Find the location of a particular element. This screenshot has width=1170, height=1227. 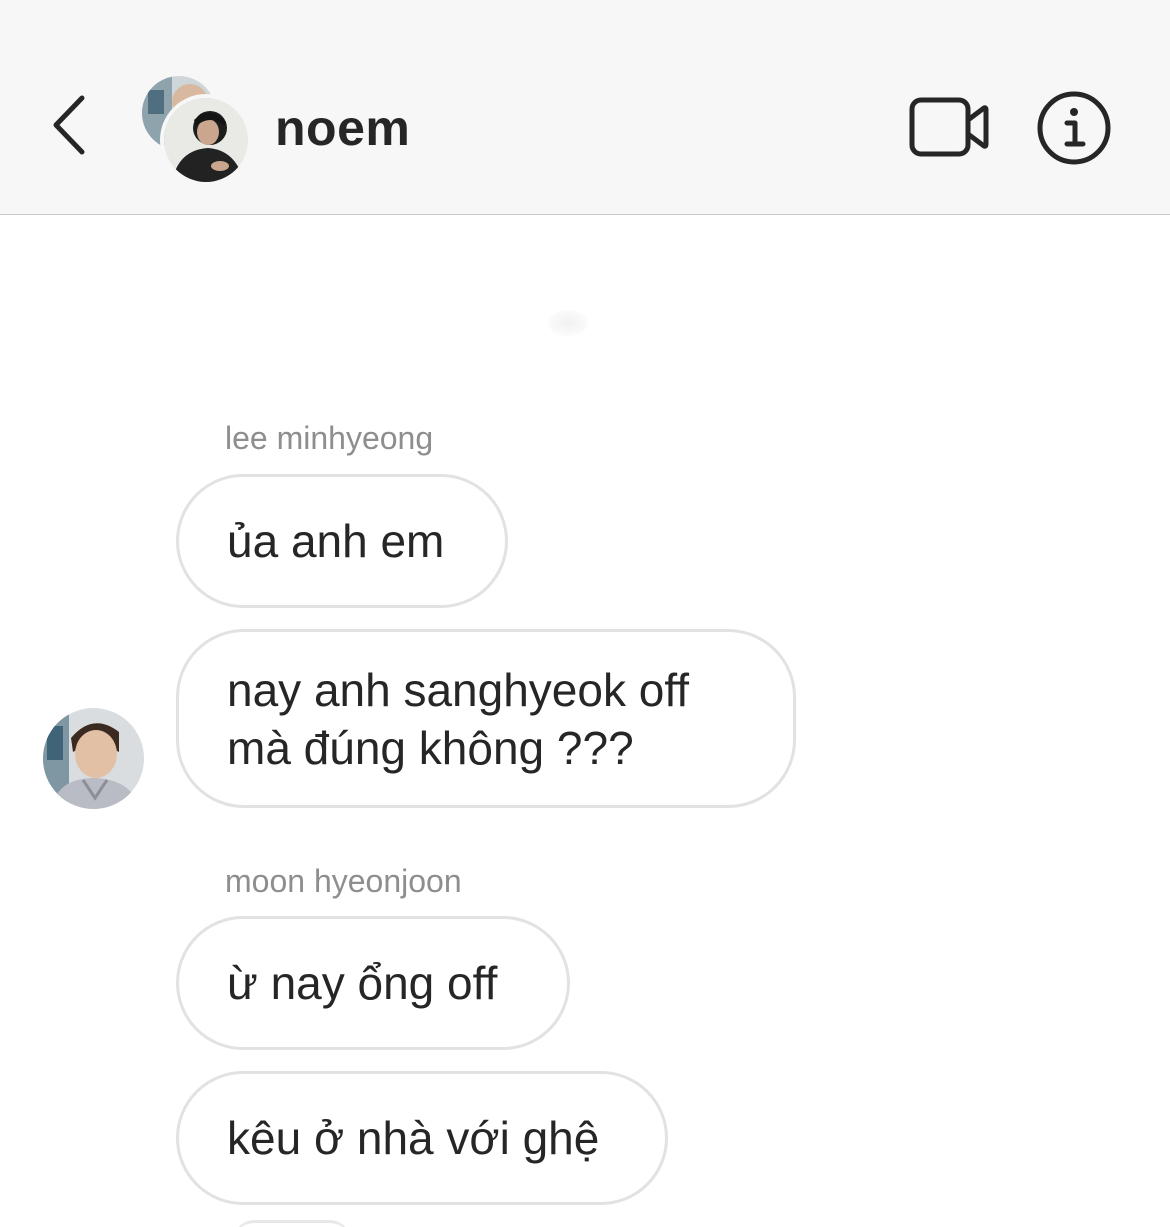

chat-title: noem is located at coordinates (342, 128).